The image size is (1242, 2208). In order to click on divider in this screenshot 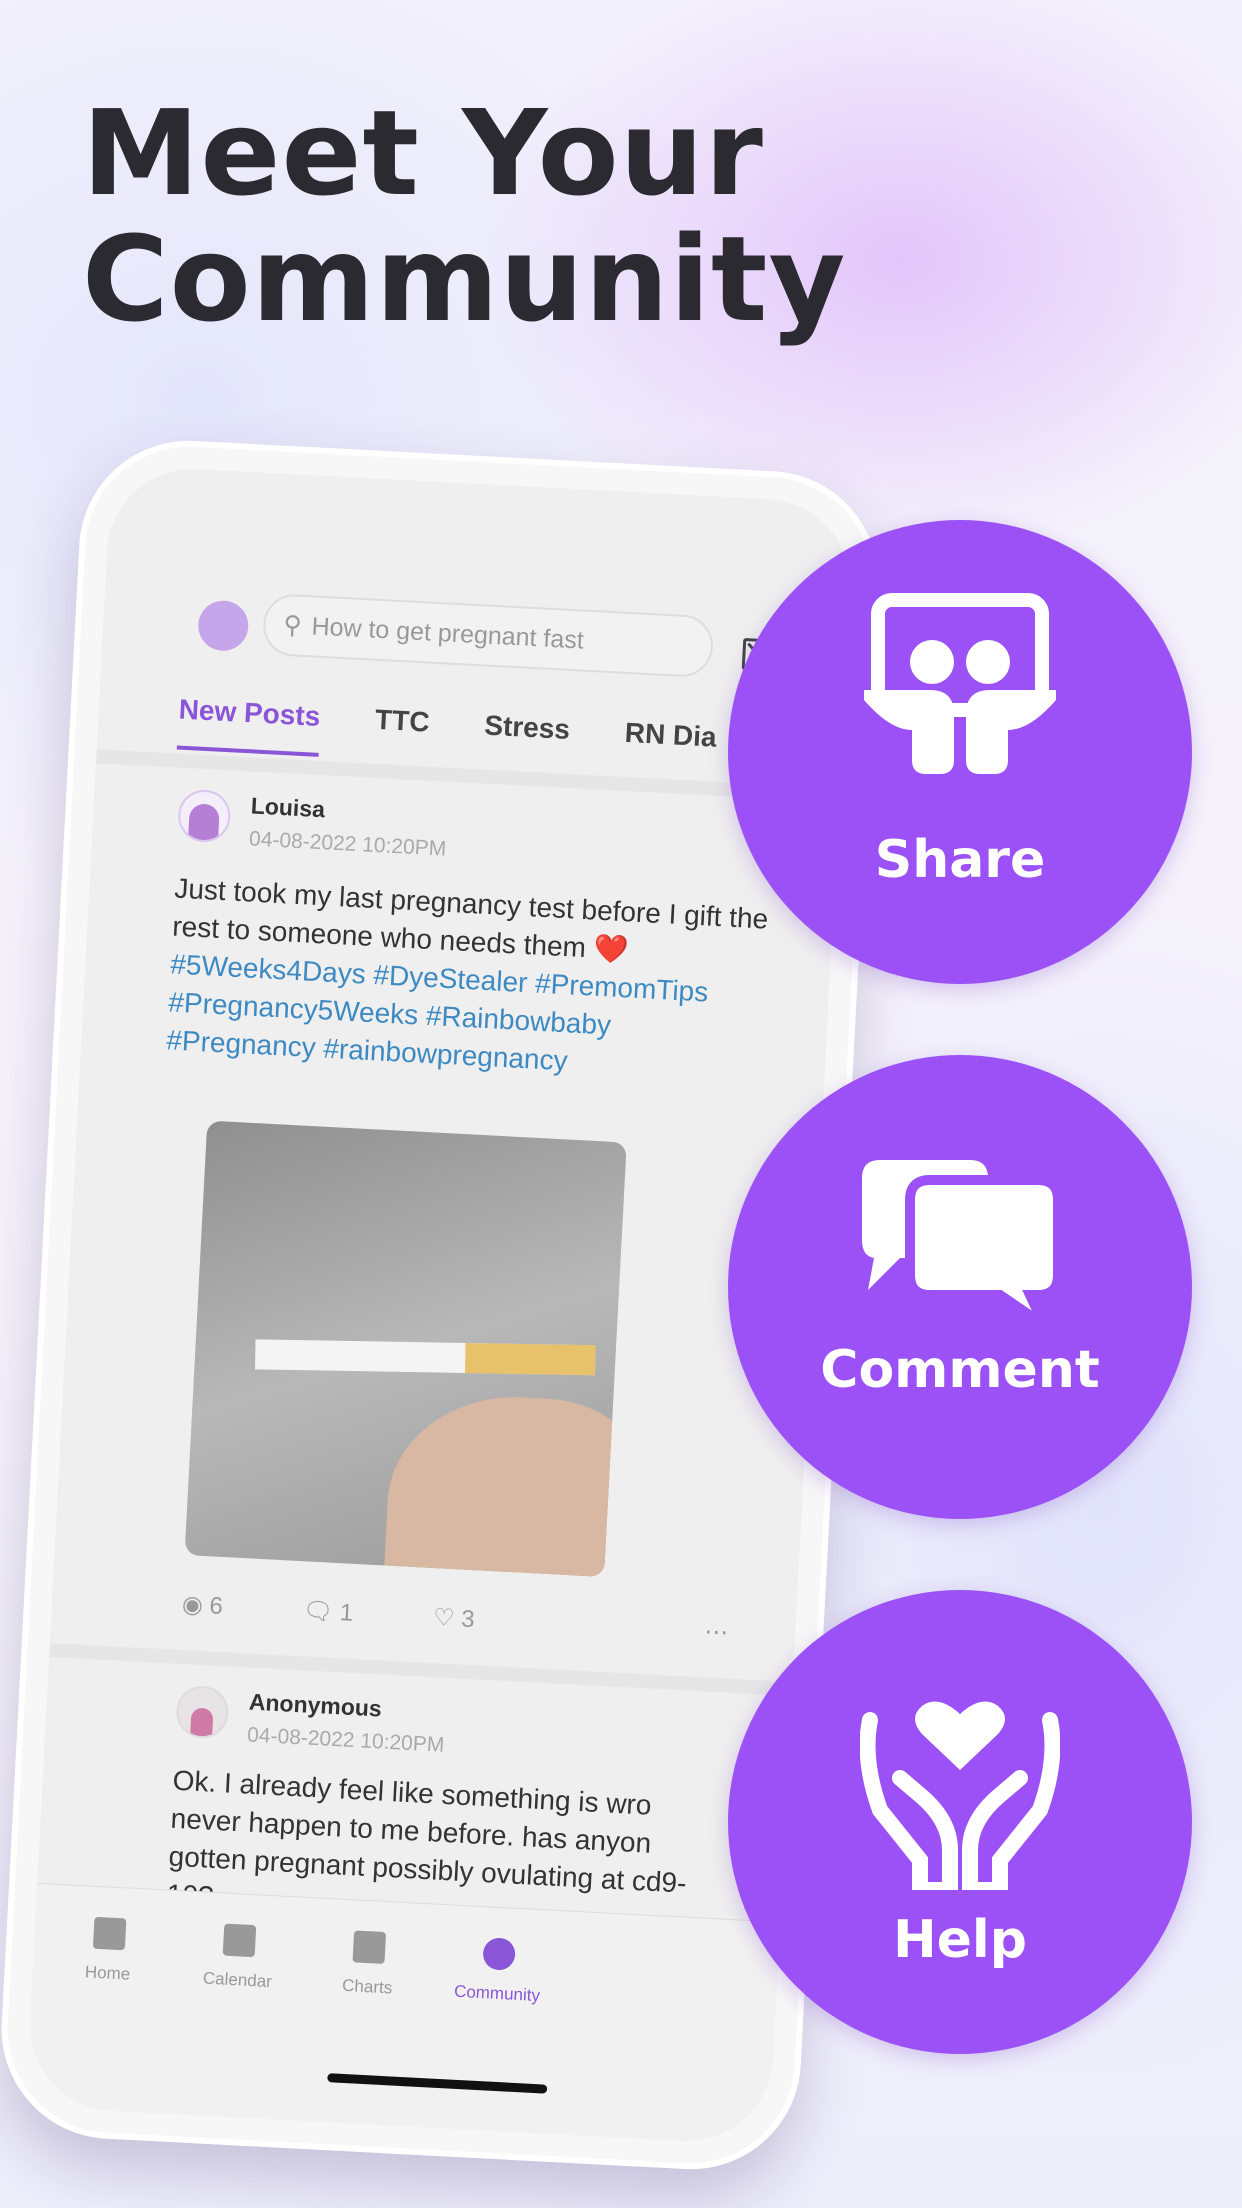, I will do `click(421, 1669)`.